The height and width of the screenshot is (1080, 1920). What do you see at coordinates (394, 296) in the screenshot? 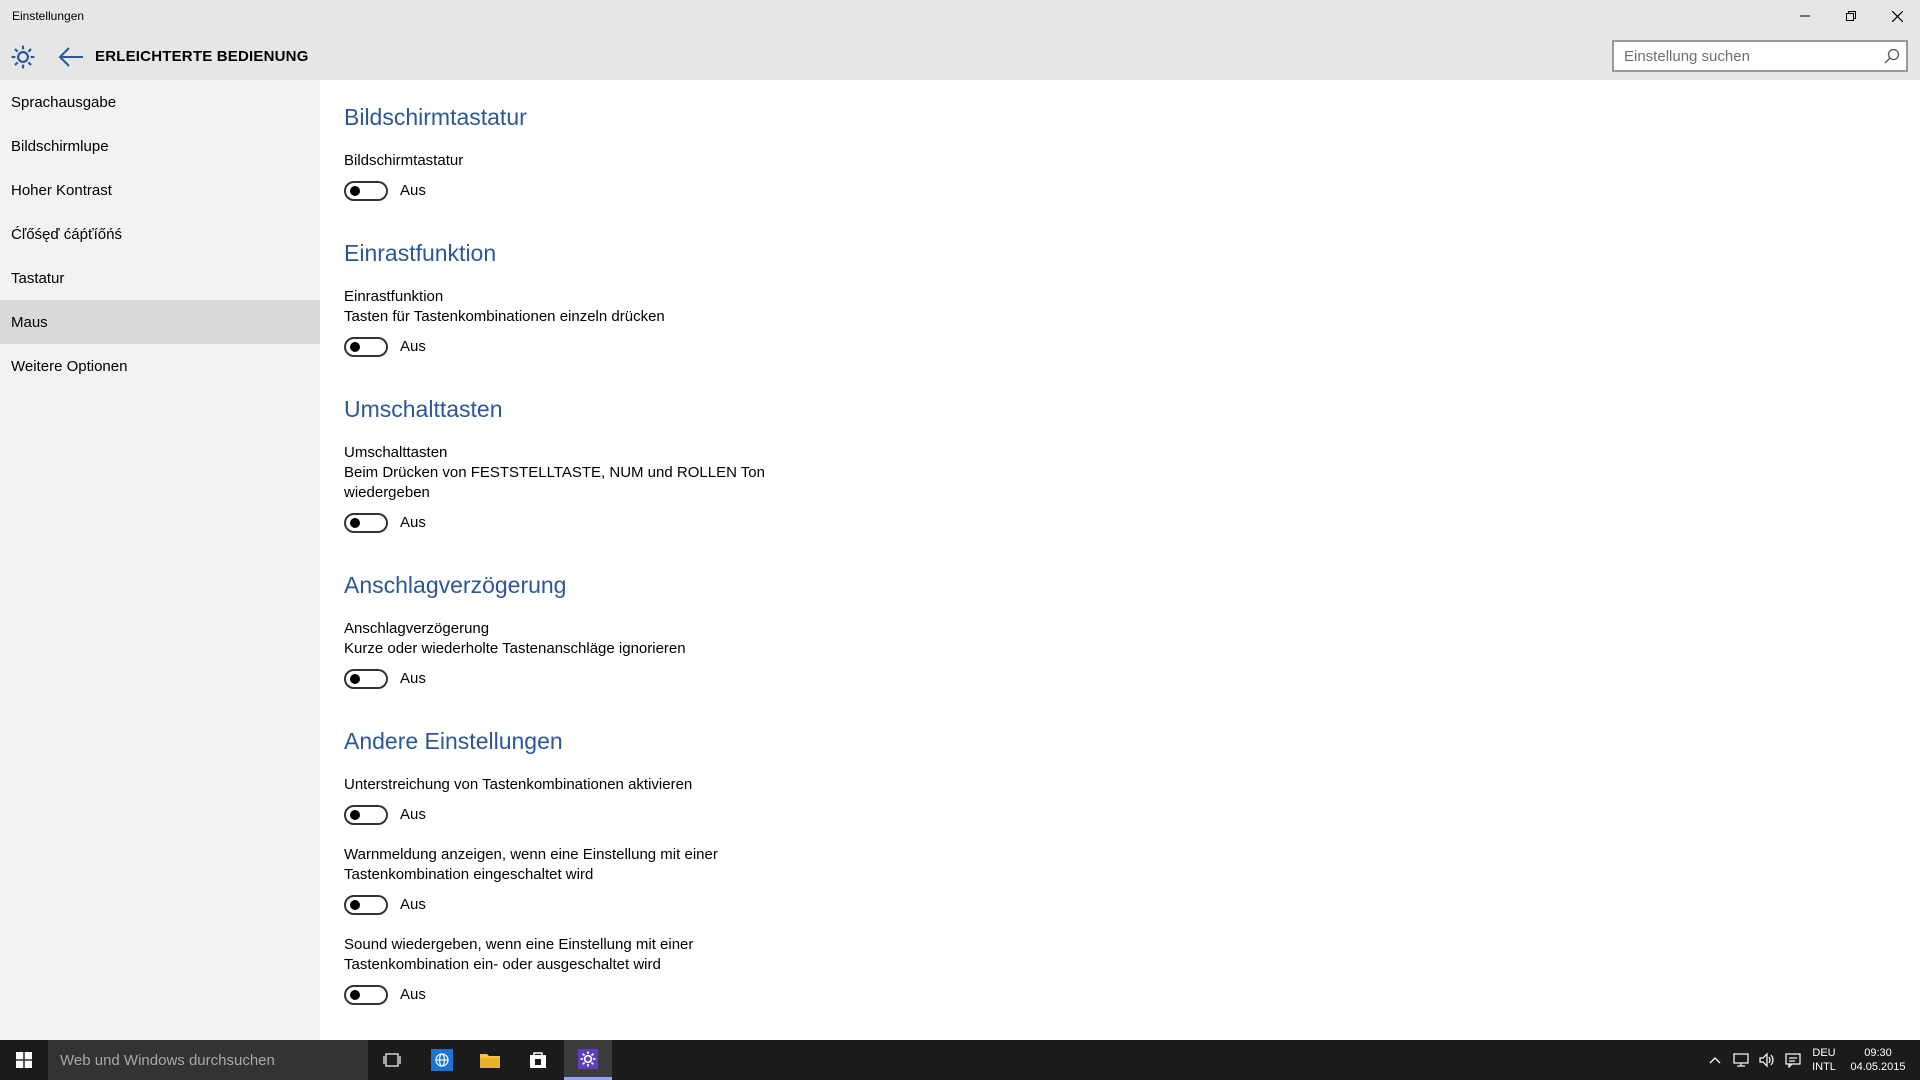
I see `setting-label: Einrastfunktion` at bounding box center [394, 296].